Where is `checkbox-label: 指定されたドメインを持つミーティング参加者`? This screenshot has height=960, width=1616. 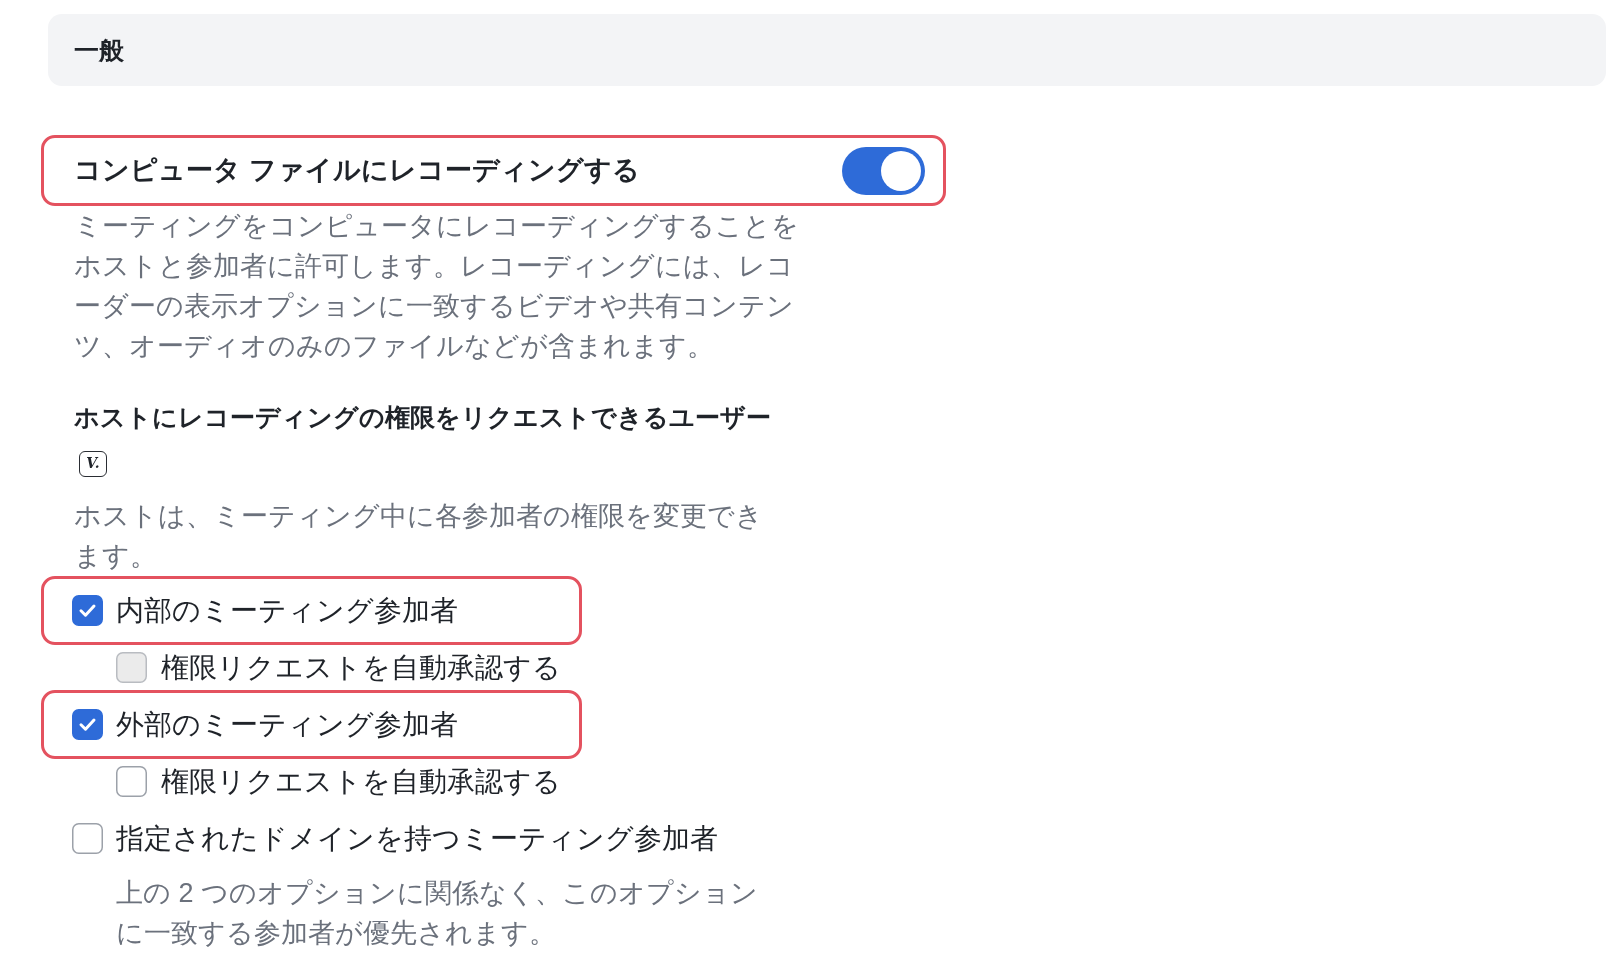 checkbox-label: 指定されたドメインを持つミーティング参加者 is located at coordinates (417, 838).